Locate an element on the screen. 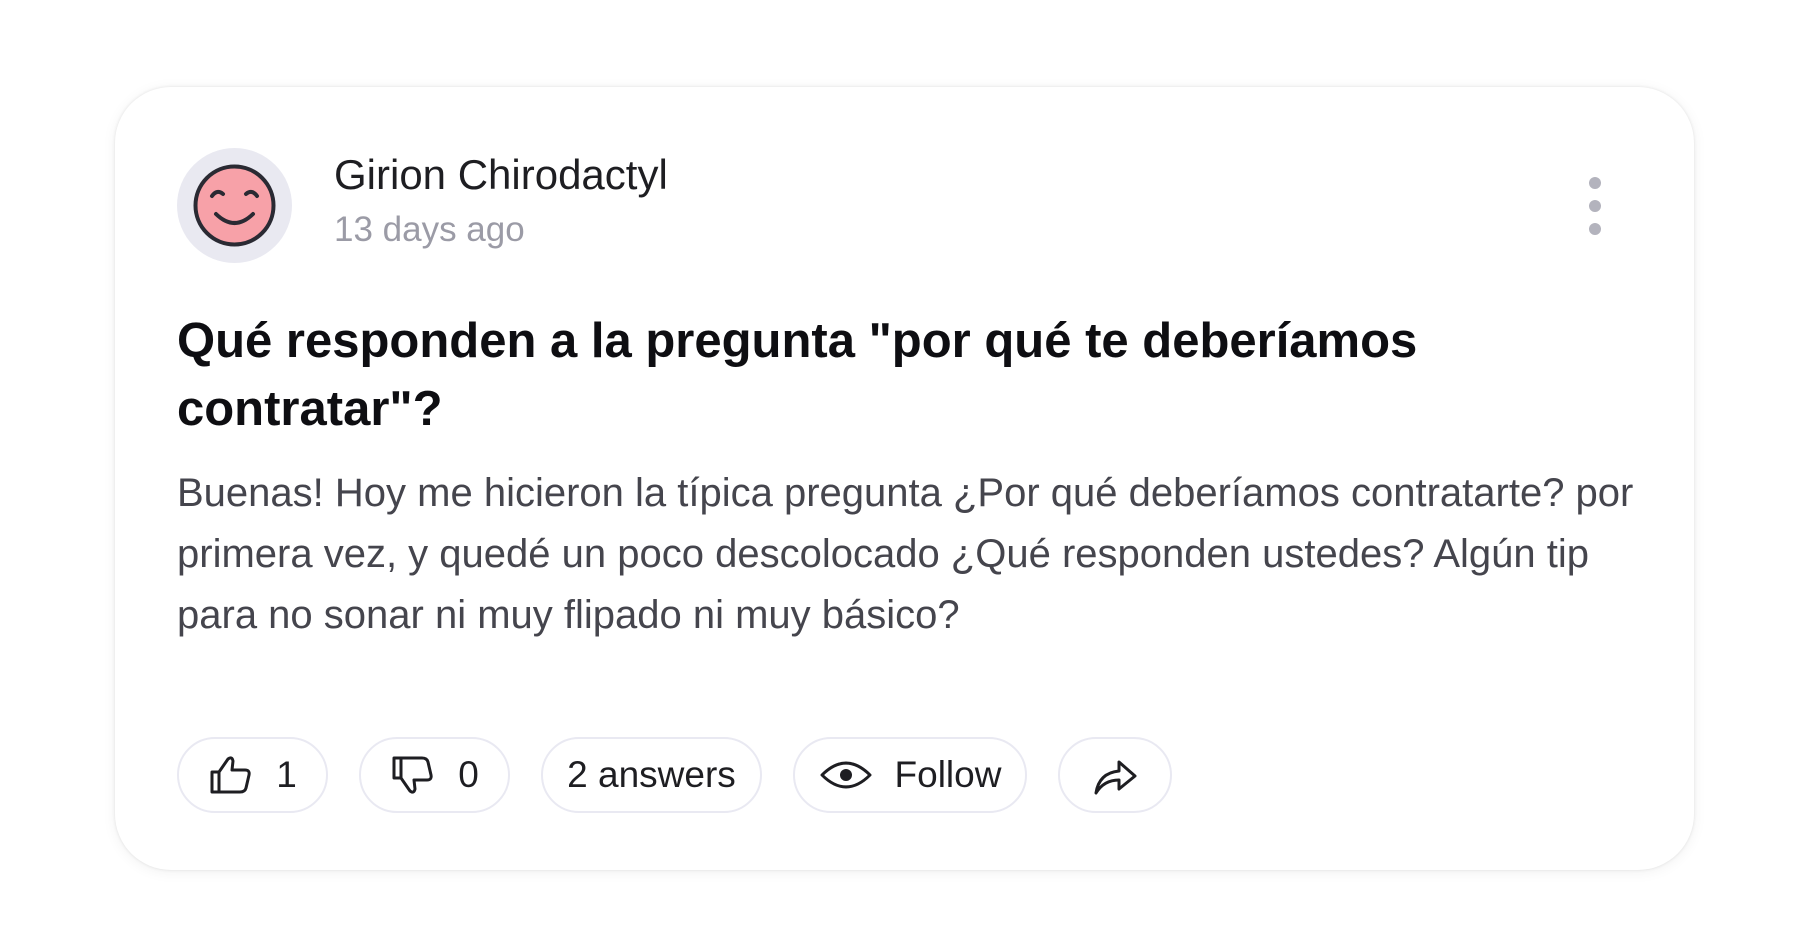 Image resolution: width=1800 pixels, height=952 pixels. upvote-button: 1 is located at coordinates (252, 775).